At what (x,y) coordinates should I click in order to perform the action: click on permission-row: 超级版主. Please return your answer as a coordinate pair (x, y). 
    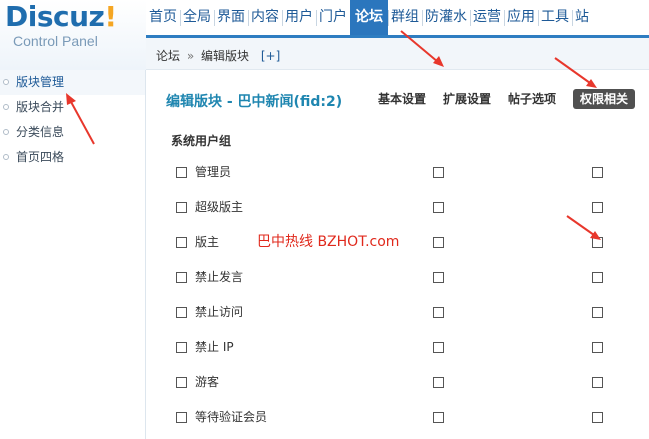
    Looking at the image, I should click on (397, 207).